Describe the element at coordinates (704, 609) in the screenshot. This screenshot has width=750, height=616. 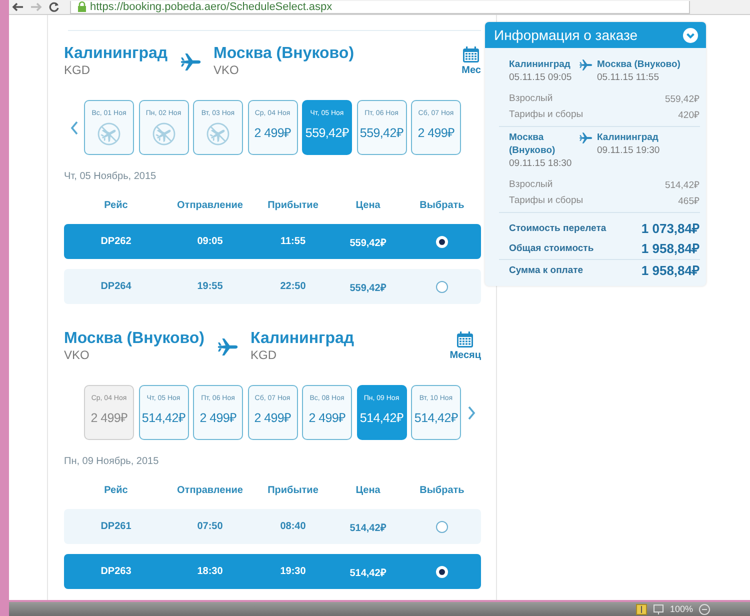
I see `zoom-out-icon` at that location.